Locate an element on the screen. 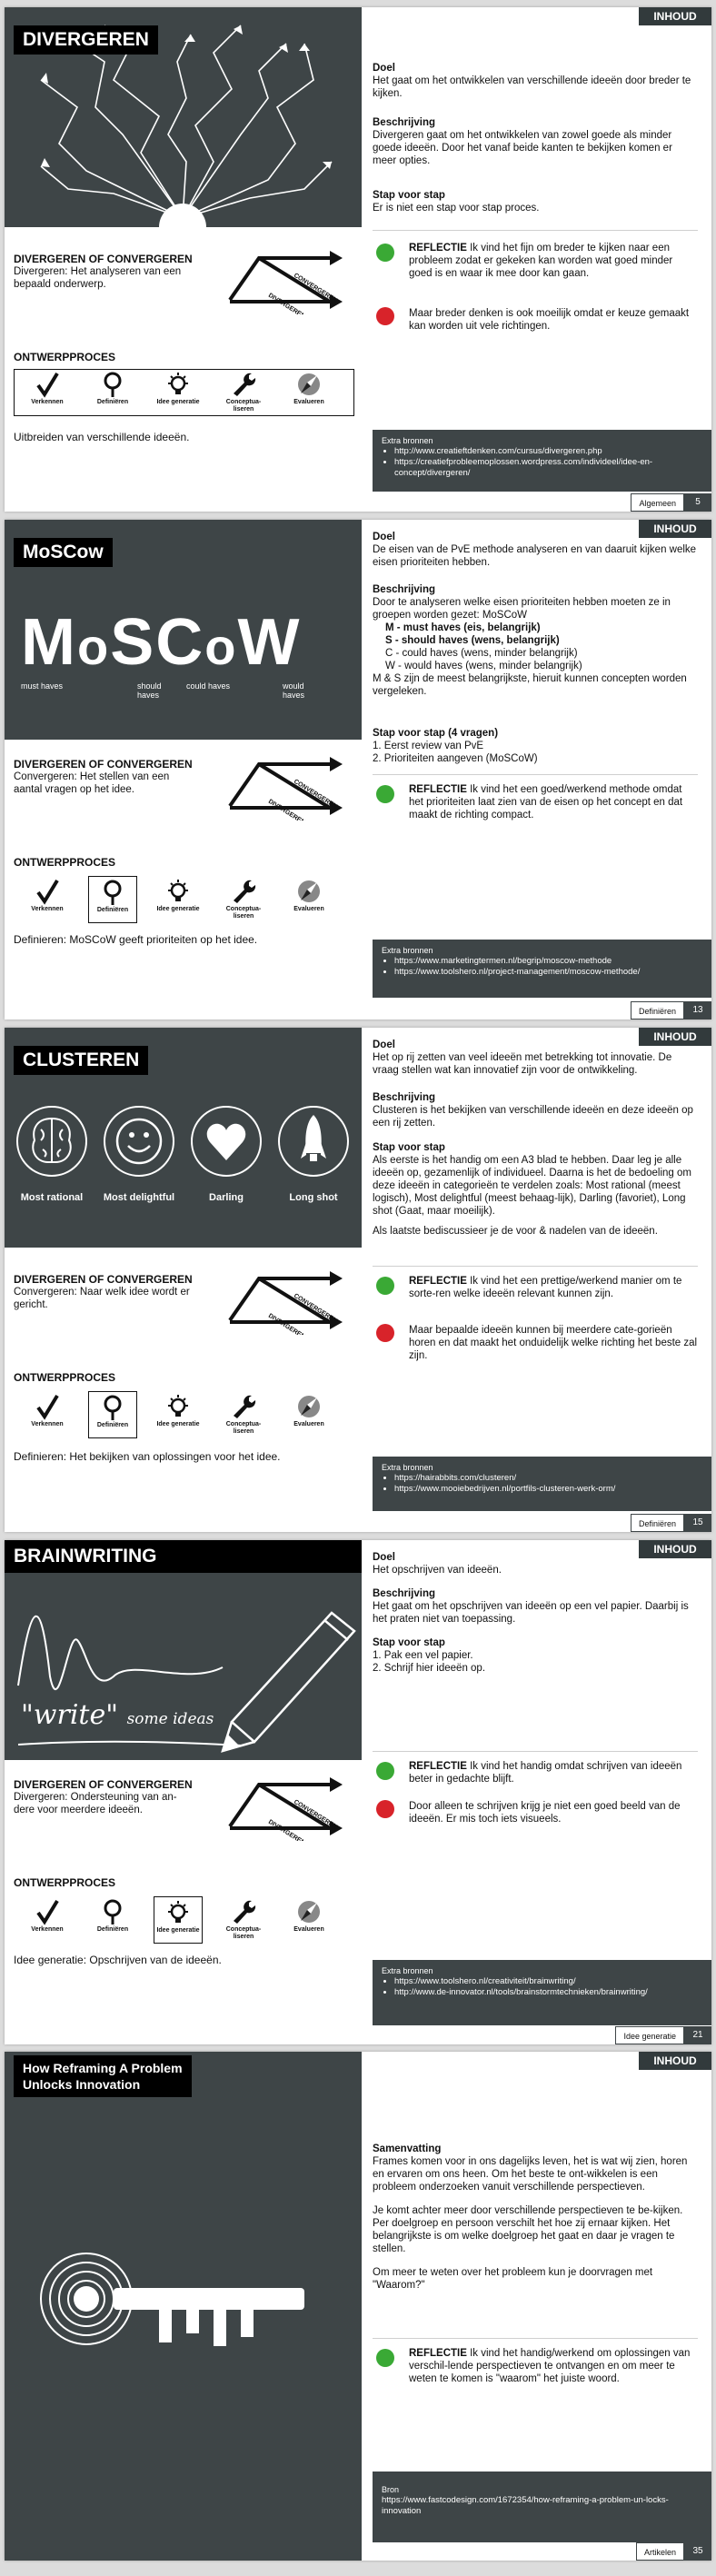  wrench-icon is located at coordinates (245, 385).